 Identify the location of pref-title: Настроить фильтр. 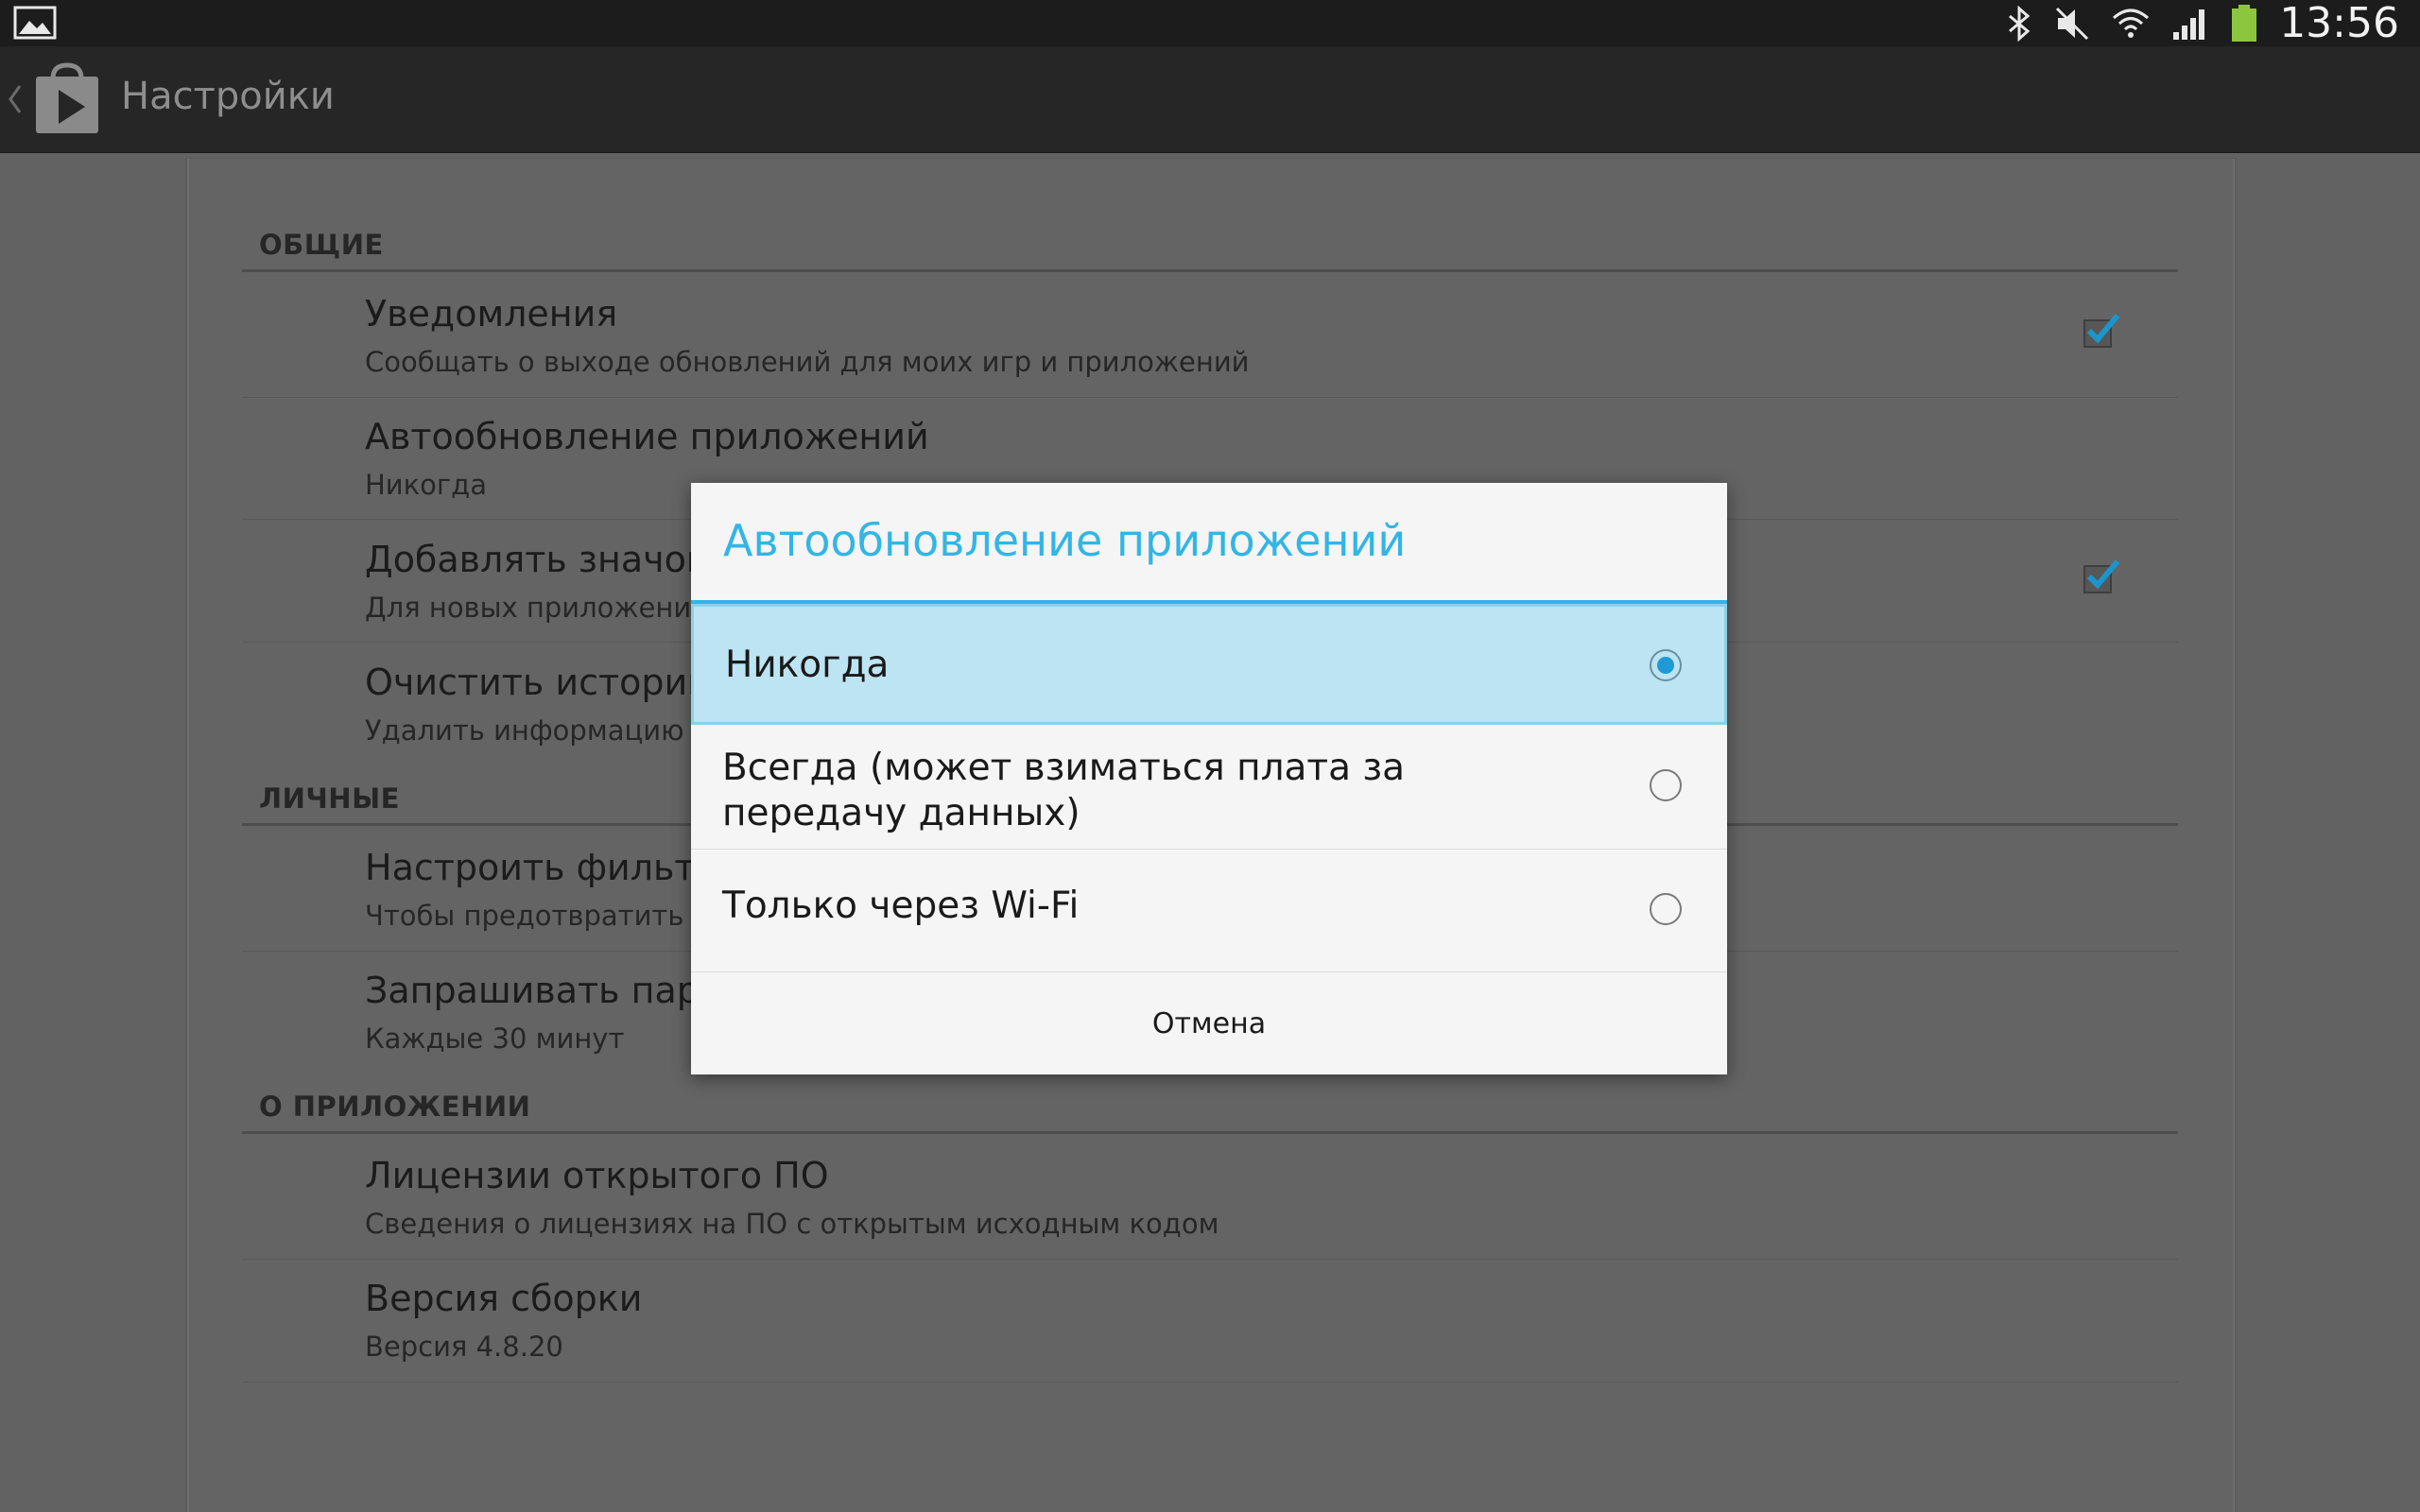
(541, 867).